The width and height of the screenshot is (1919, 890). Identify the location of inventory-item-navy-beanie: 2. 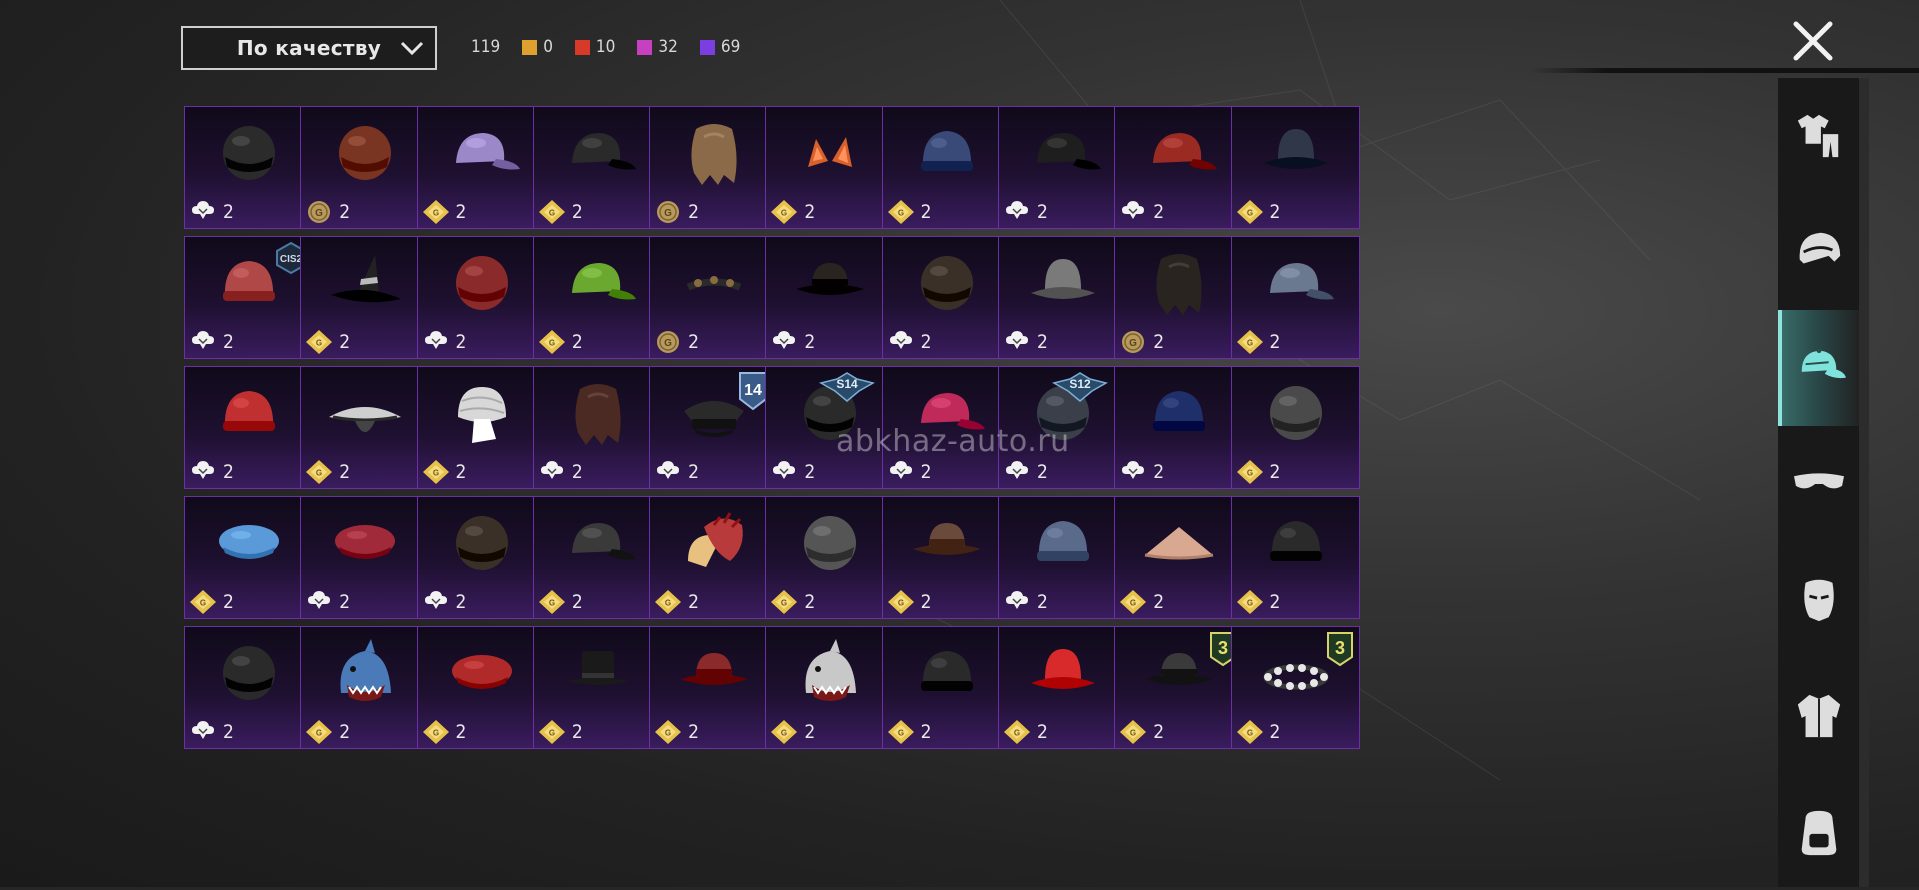
(1179, 427).